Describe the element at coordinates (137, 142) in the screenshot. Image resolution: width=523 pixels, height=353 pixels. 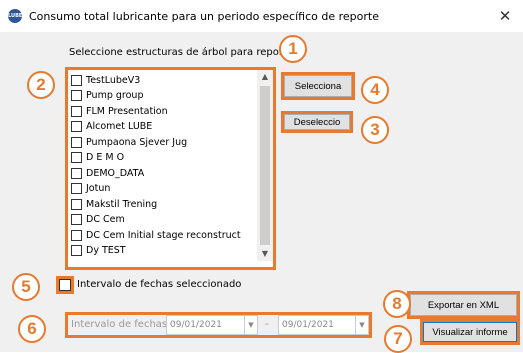
I see `tree-item-label: Pumpaona Sjever Jug` at that location.